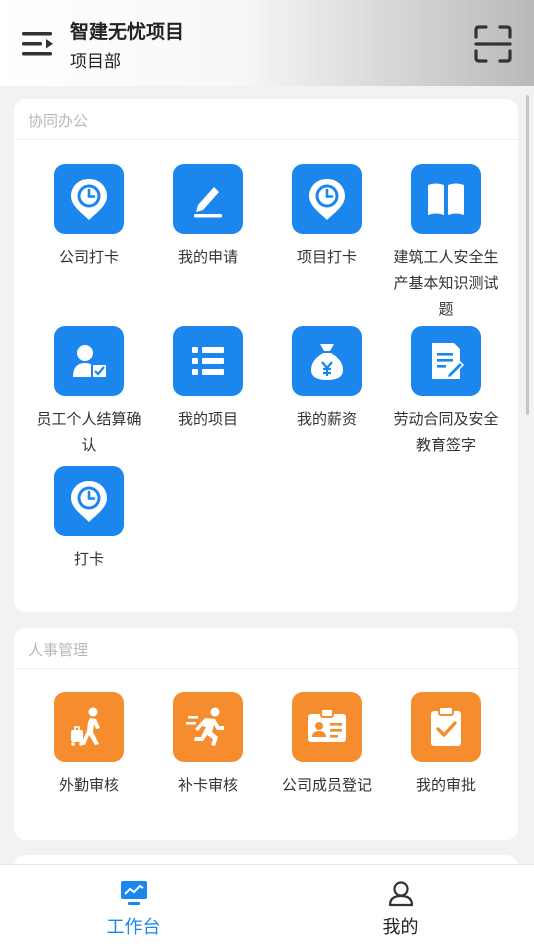 This screenshot has width=534, height=951. What do you see at coordinates (266, 119) in the screenshot?
I see `section-title: 协同办公` at bounding box center [266, 119].